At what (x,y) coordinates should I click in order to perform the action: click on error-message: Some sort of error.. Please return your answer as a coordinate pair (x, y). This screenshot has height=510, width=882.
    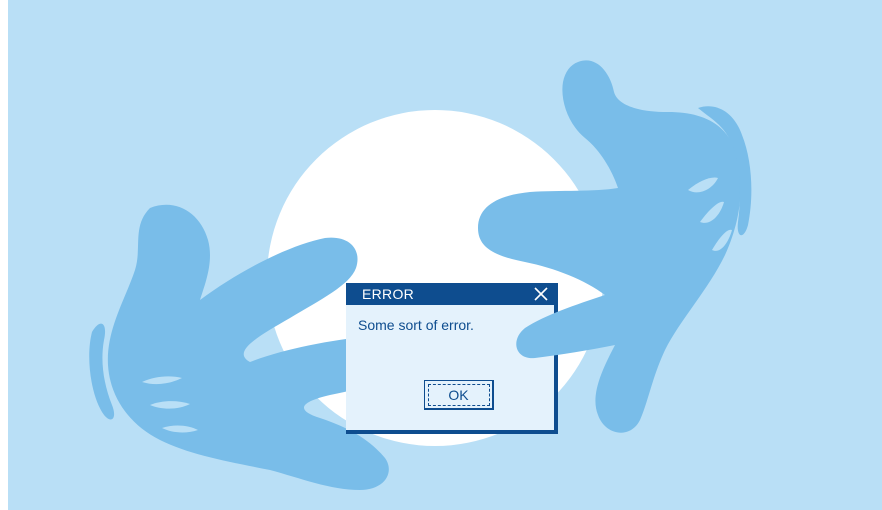
    Looking at the image, I should click on (416, 325).